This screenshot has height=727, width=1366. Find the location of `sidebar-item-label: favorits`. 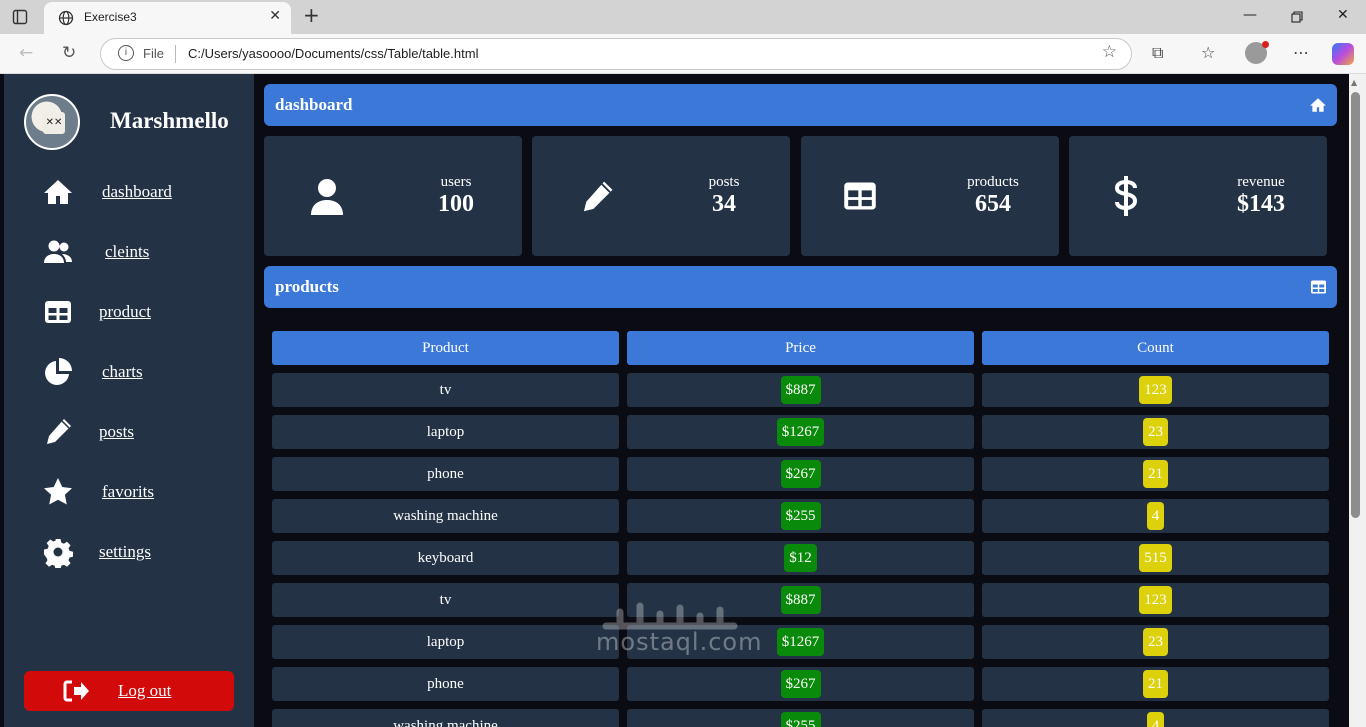

sidebar-item-label: favorits is located at coordinates (128, 491).